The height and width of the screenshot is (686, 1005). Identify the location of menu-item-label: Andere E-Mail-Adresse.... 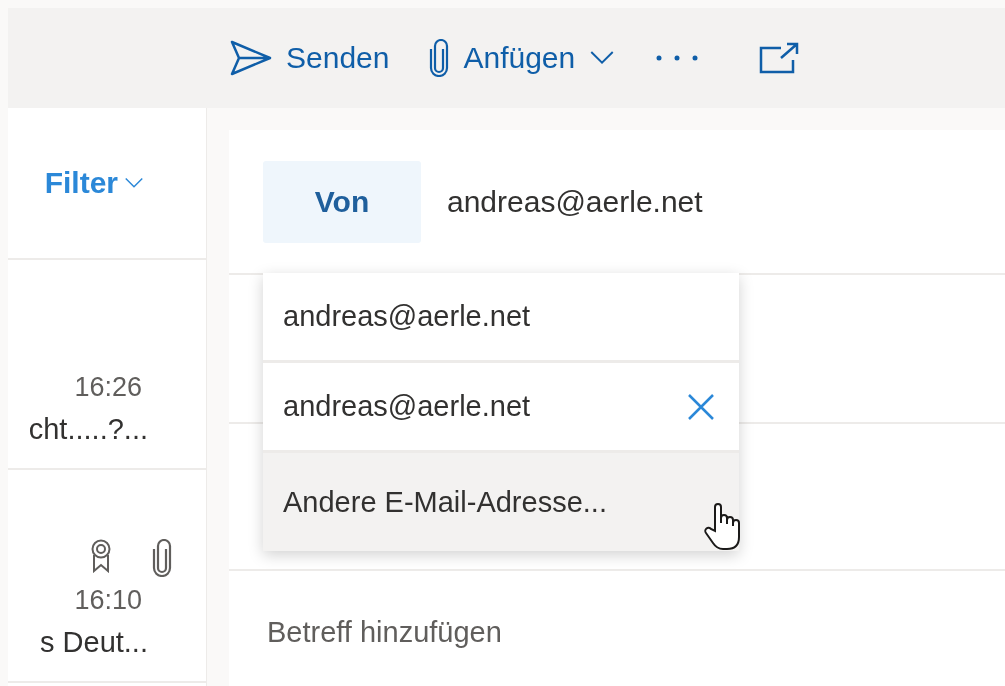
(445, 502).